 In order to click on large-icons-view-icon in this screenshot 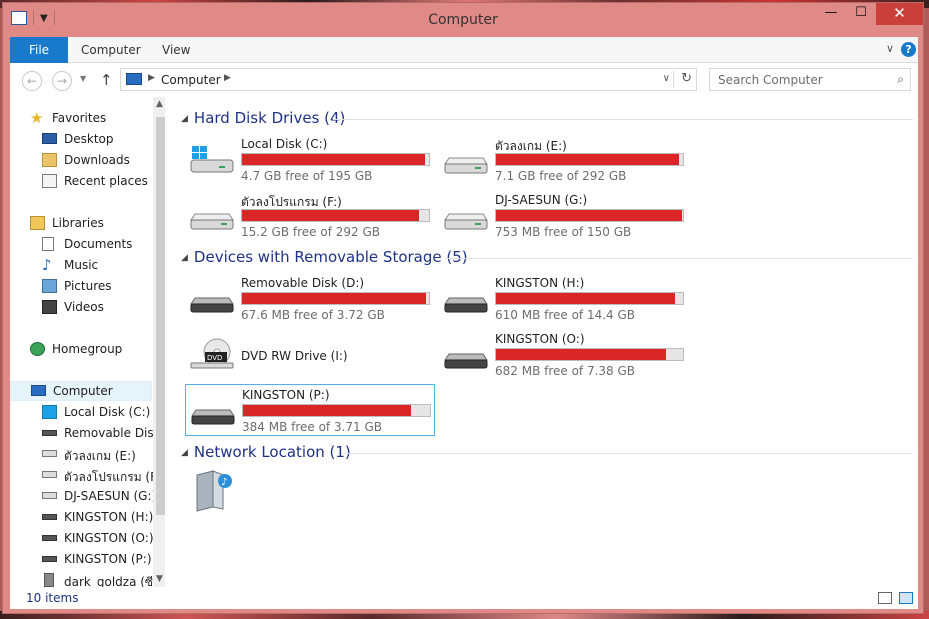, I will do `click(906, 598)`.